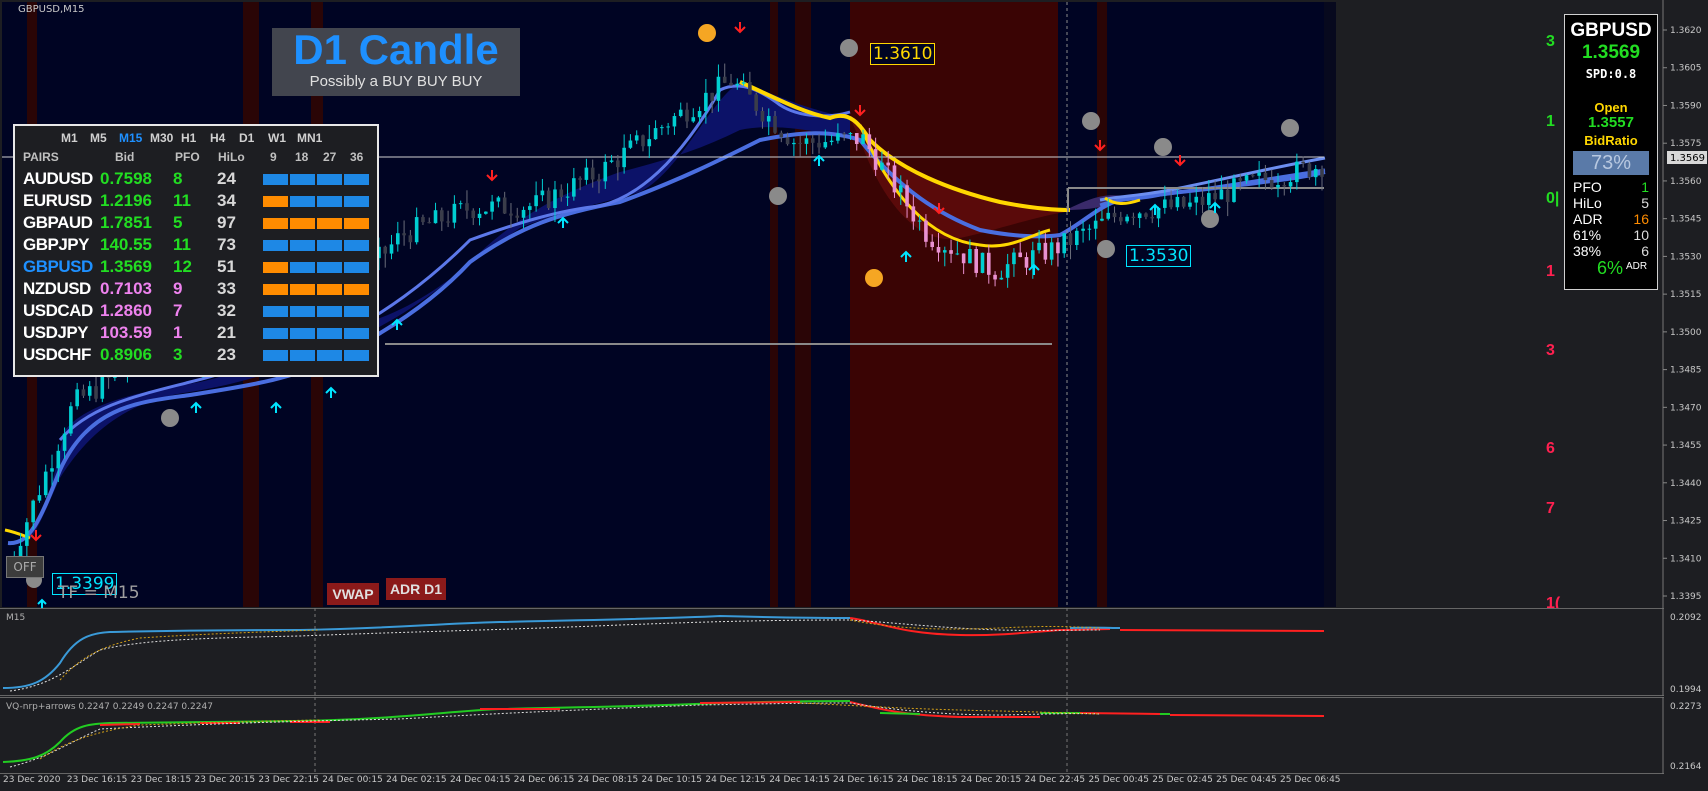 This screenshot has height=791, width=1708. I want to click on pair-name: USDCAD, so click(58, 310).